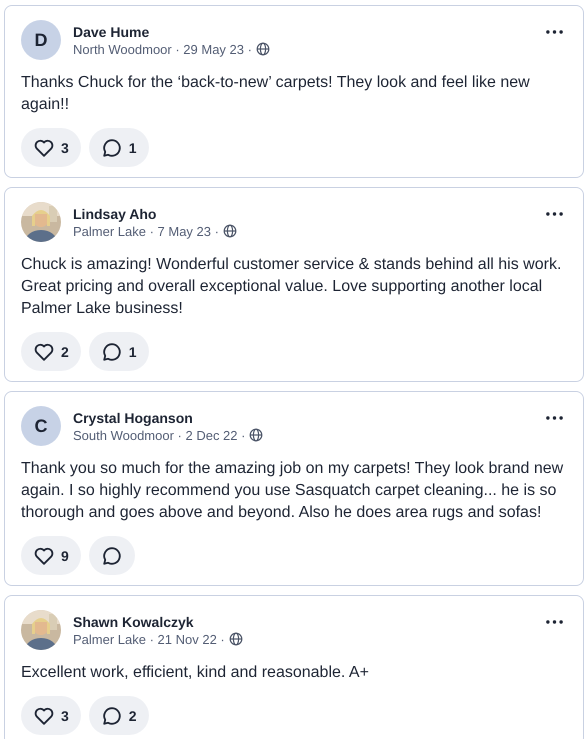 This screenshot has width=588, height=739. Describe the element at coordinates (303, 32) in the screenshot. I see `author-name: Dave Hume` at that location.